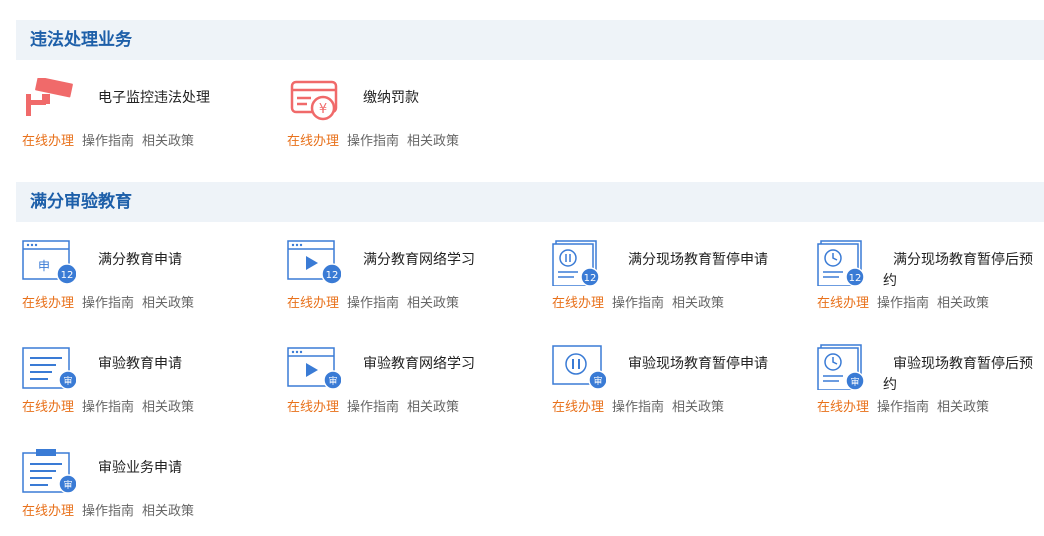 This screenshot has height=536, width=1044. Describe the element at coordinates (49, 101) in the screenshot. I see `surveillance-camera-icon` at that location.